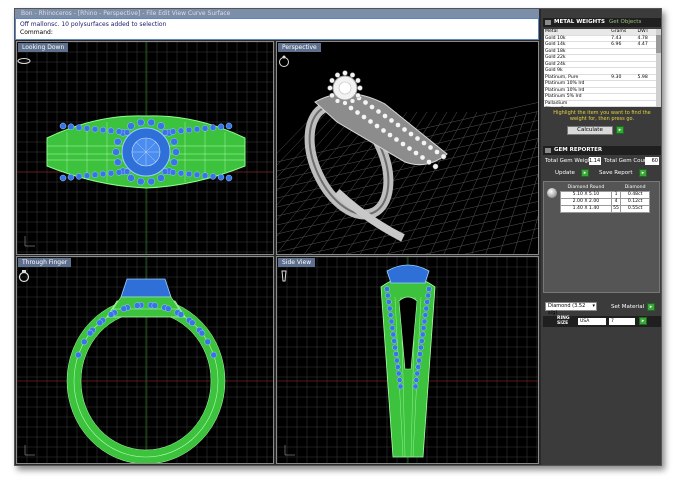 The image size is (676, 481). What do you see at coordinates (593, 306) in the screenshot?
I see `chevron-down-icon: ▾` at bounding box center [593, 306].